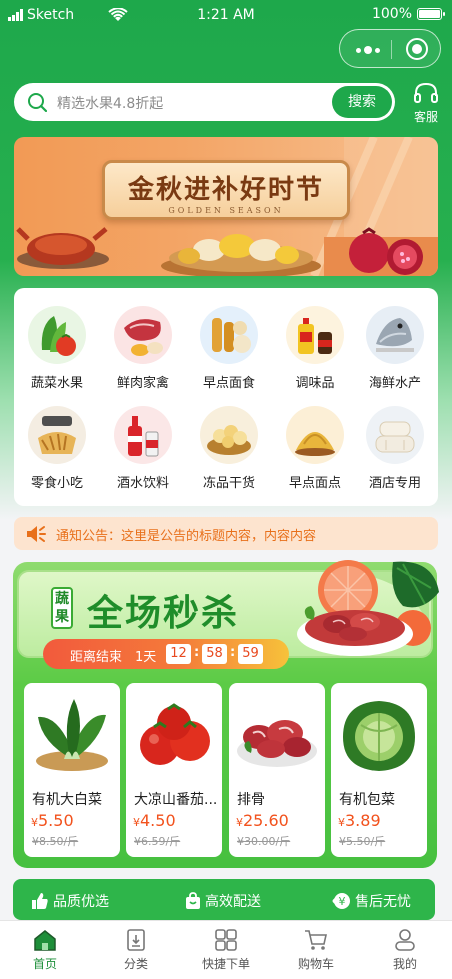 This screenshot has height=979, width=452. What do you see at coordinates (395, 435) in the screenshot?
I see `hotel-supplies-icon` at bounding box center [395, 435].